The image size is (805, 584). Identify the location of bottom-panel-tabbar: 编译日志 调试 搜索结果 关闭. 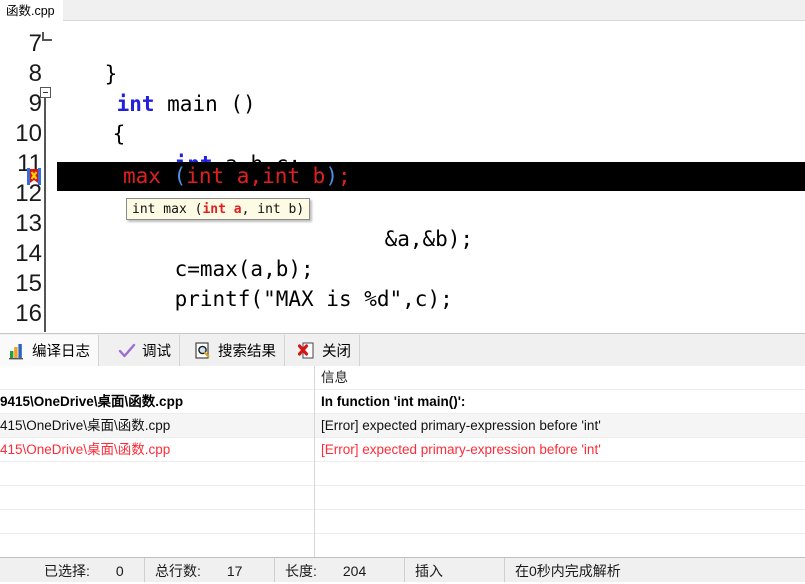
(402, 349).